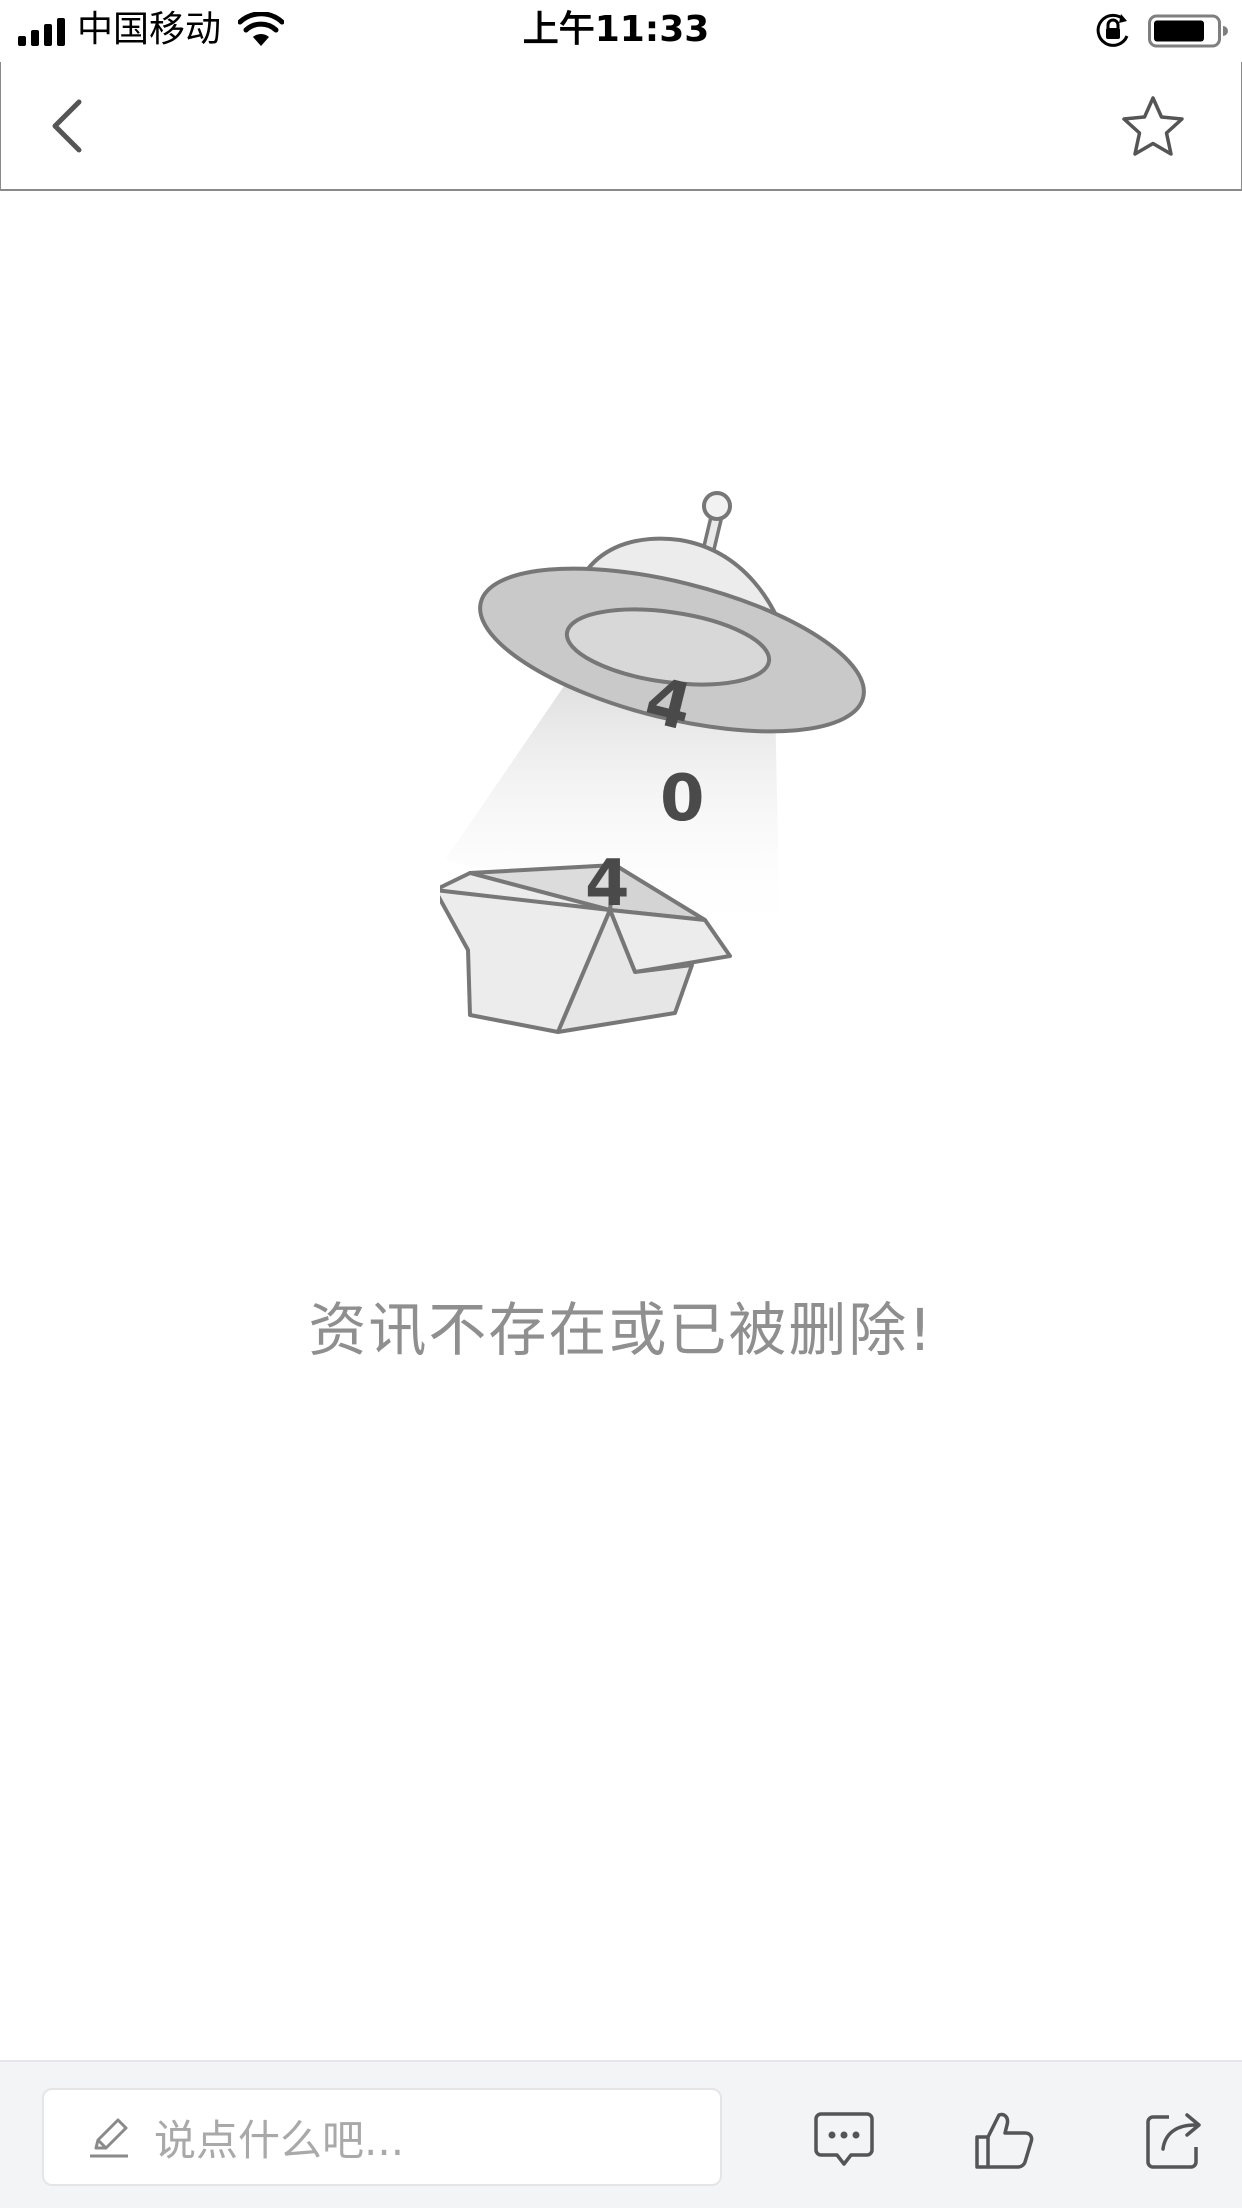 The height and width of the screenshot is (2208, 1242). I want to click on rotation-lock-icon, so click(1112, 30).